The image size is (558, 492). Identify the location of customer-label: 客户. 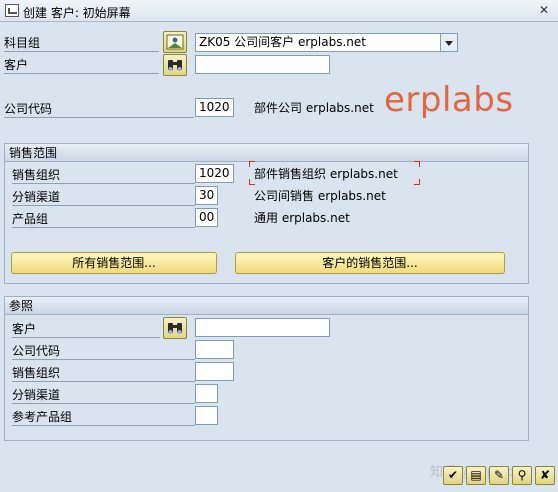
(81, 65).